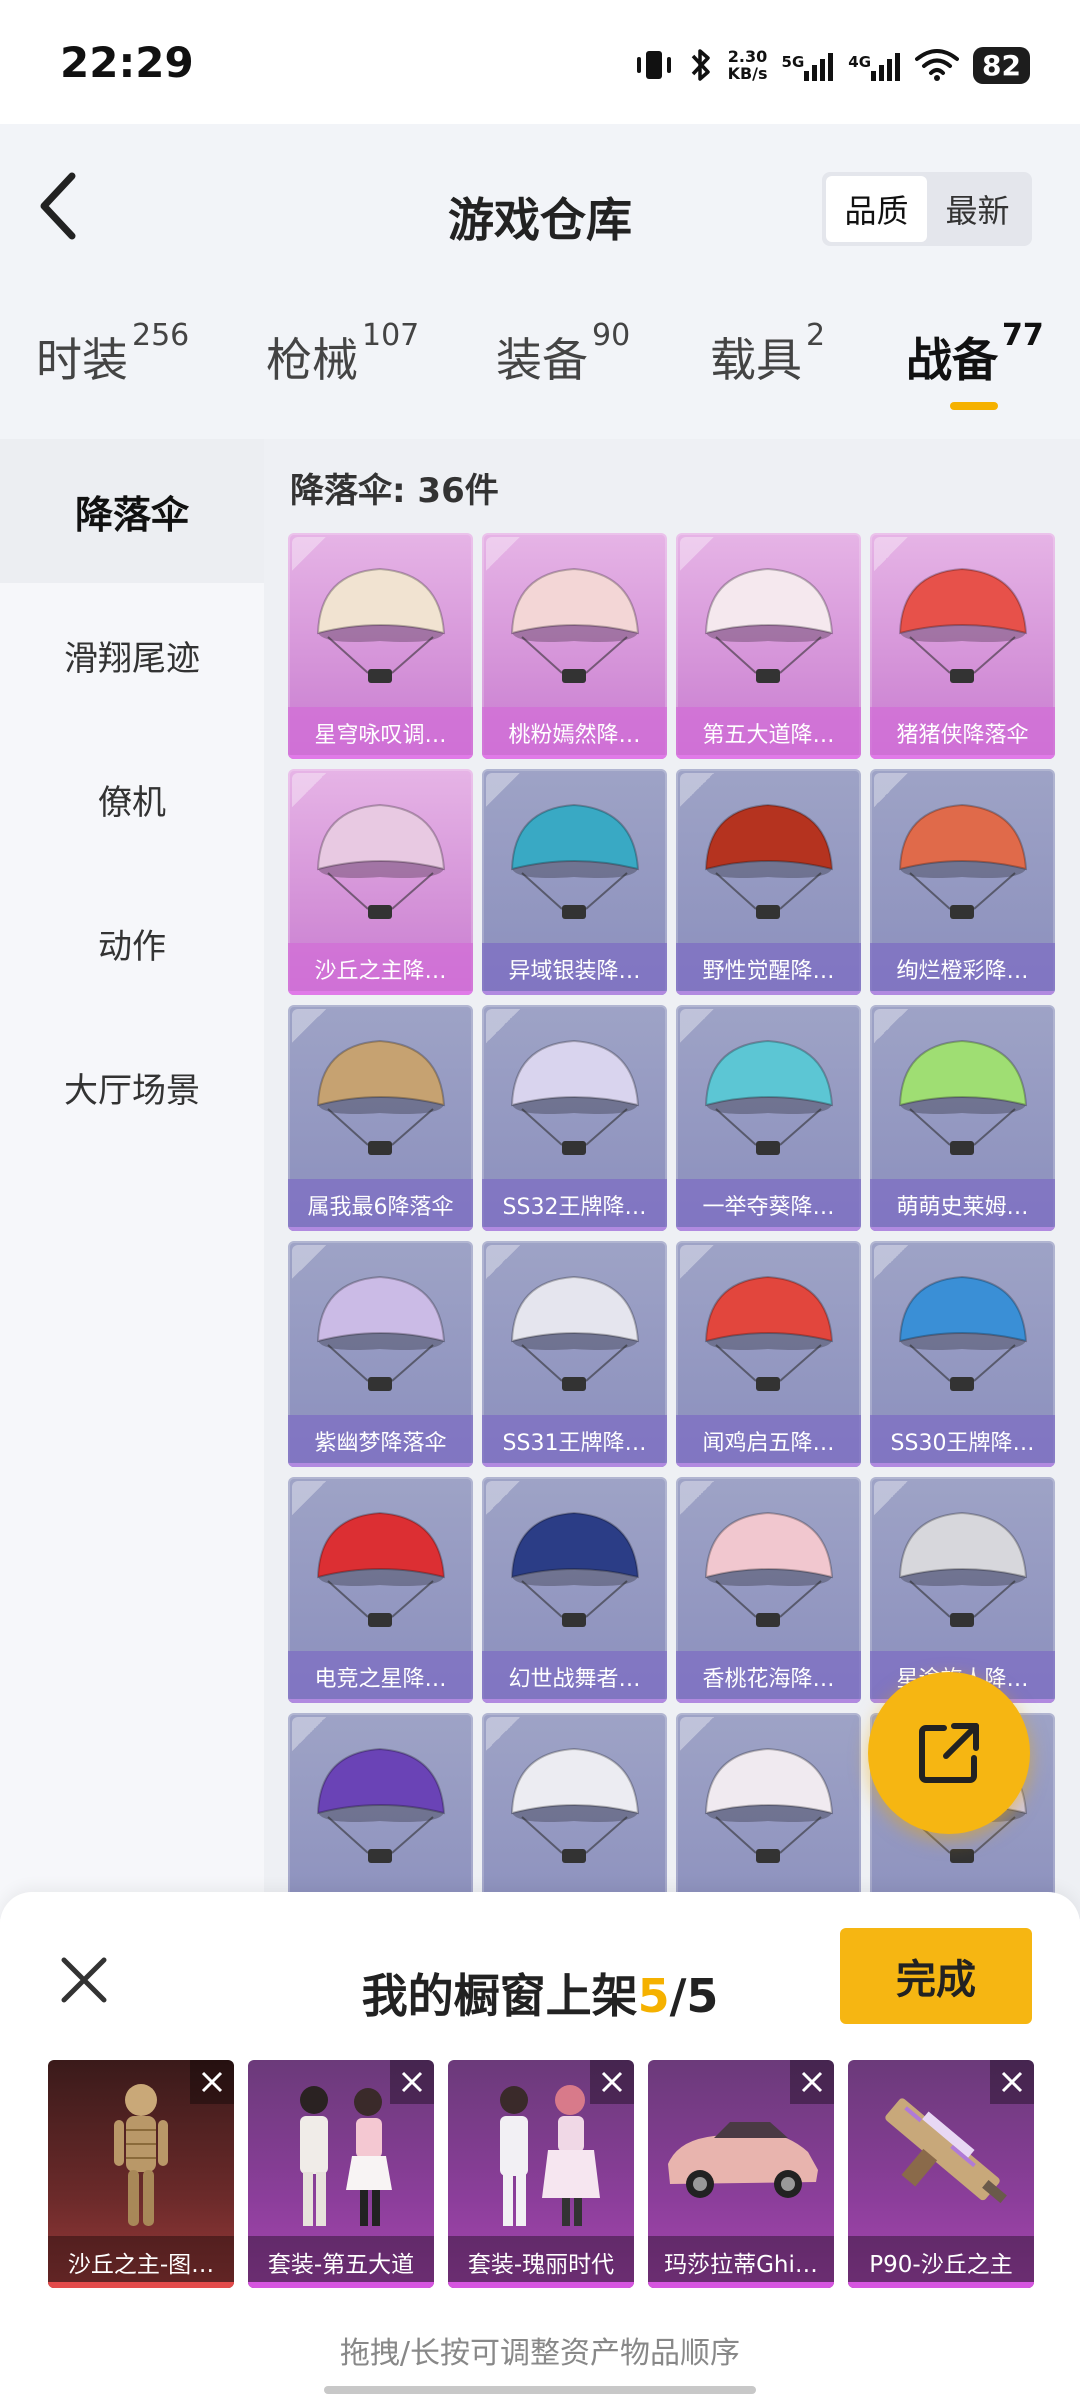 The height and width of the screenshot is (2400, 1080). What do you see at coordinates (974, 406) in the screenshot?
I see `tab-active-indicator` at bounding box center [974, 406].